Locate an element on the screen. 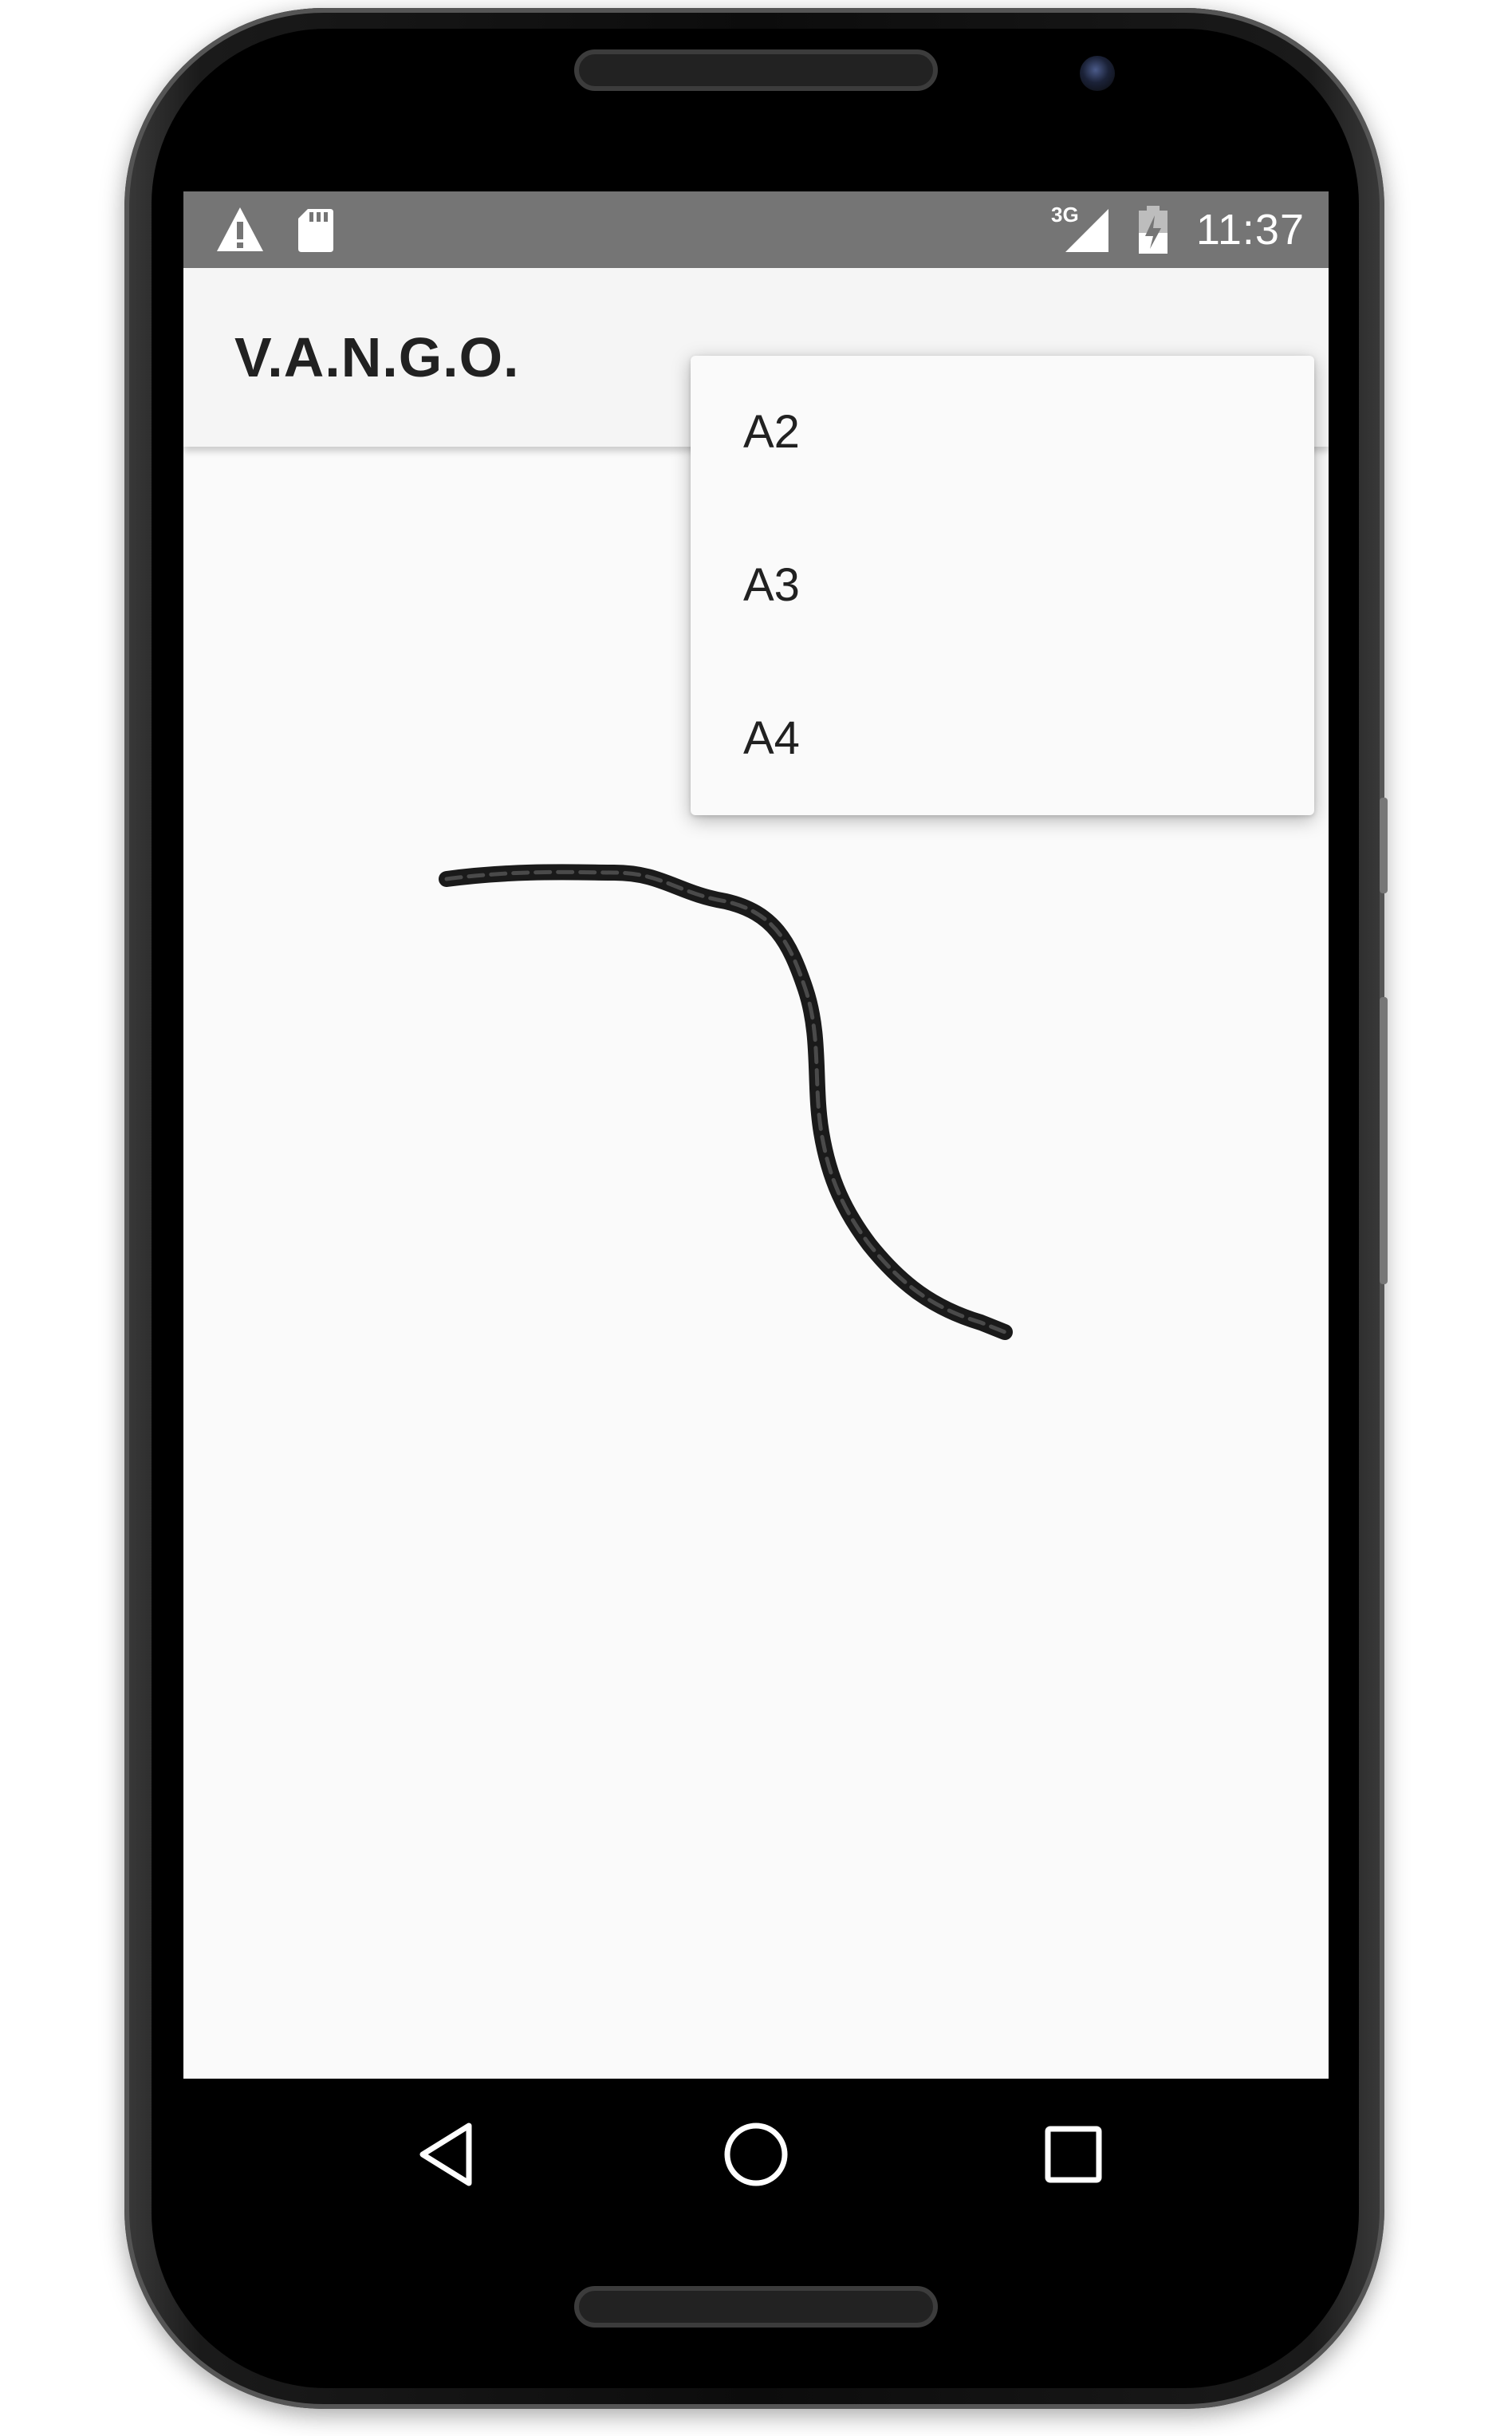  signal-icon is located at coordinates (1086, 231).